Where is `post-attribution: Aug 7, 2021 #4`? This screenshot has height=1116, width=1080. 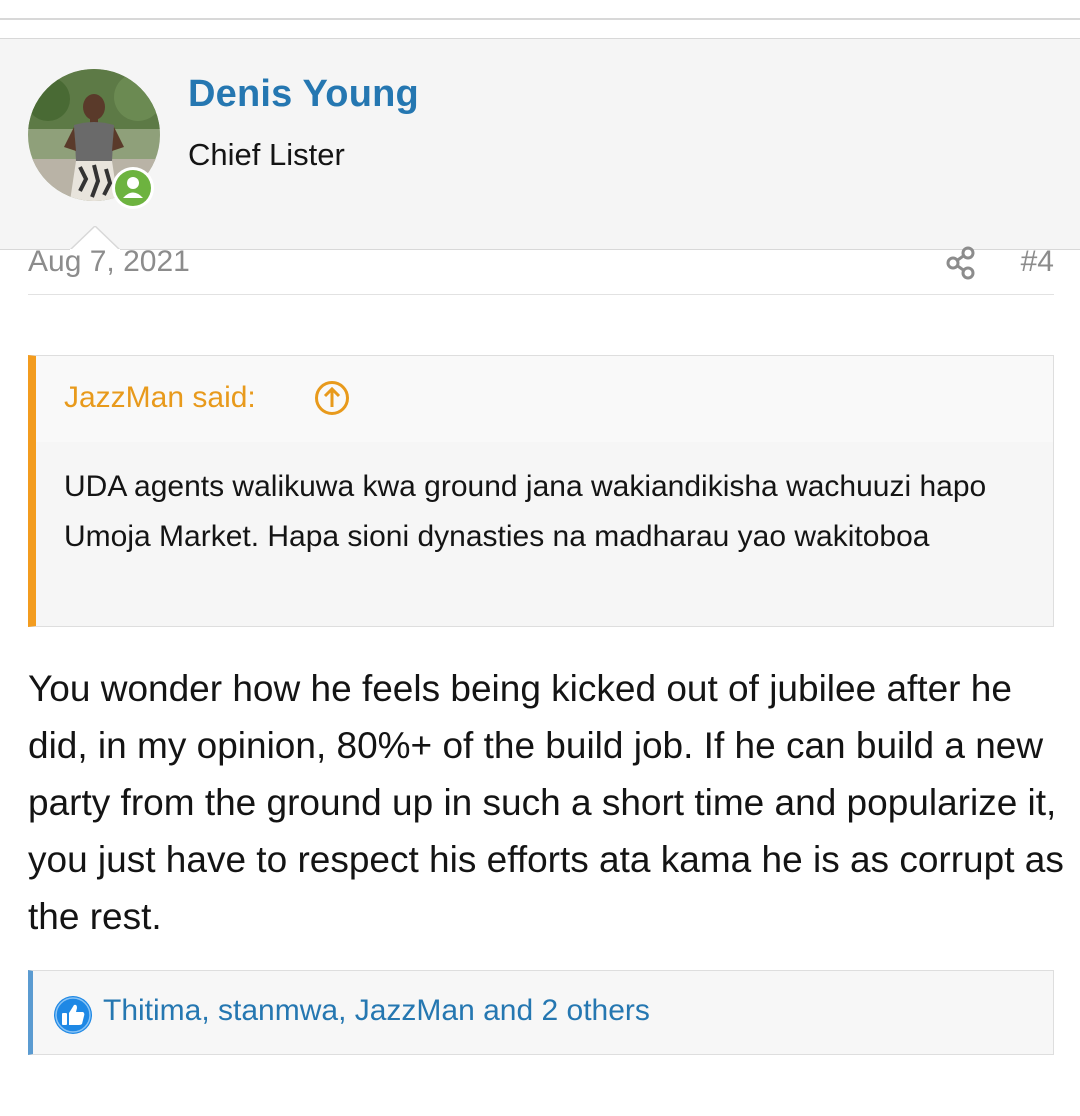 post-attribution: Aug 7, 2021 #4 is located at coordinates (541, 269).